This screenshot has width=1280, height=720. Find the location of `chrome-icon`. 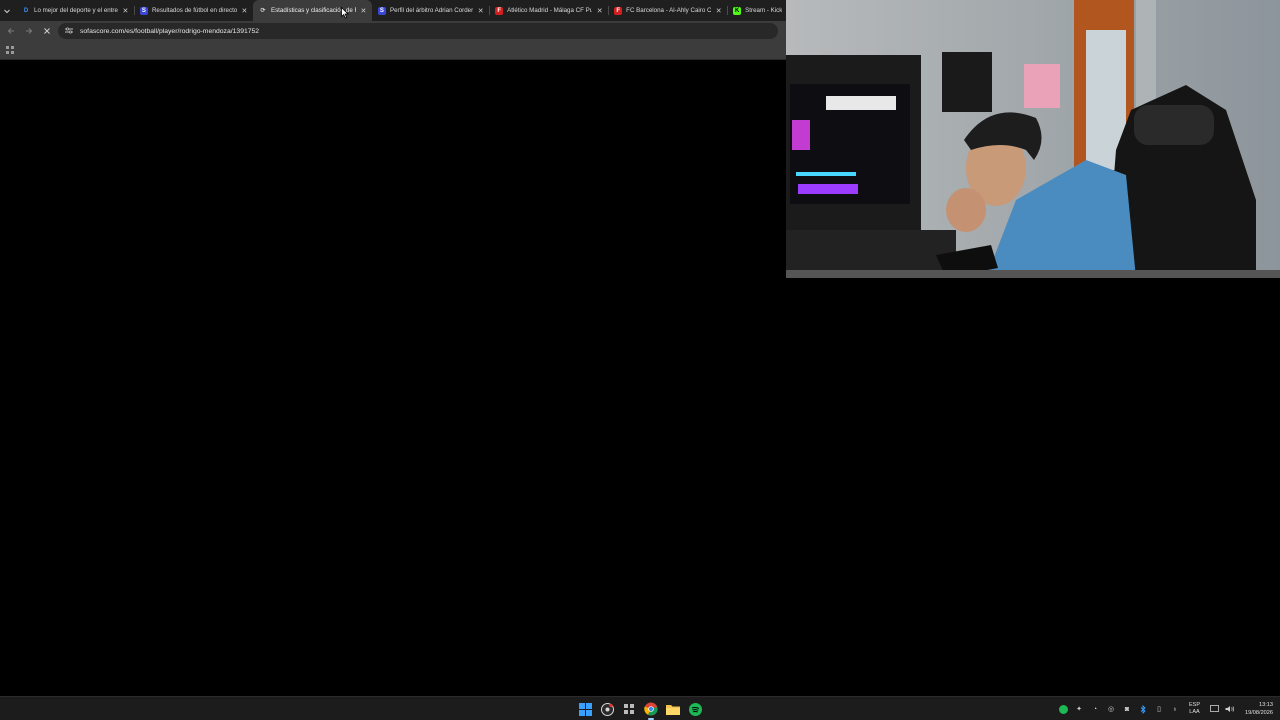

chrome-icon is located at coordinates (651, 710).